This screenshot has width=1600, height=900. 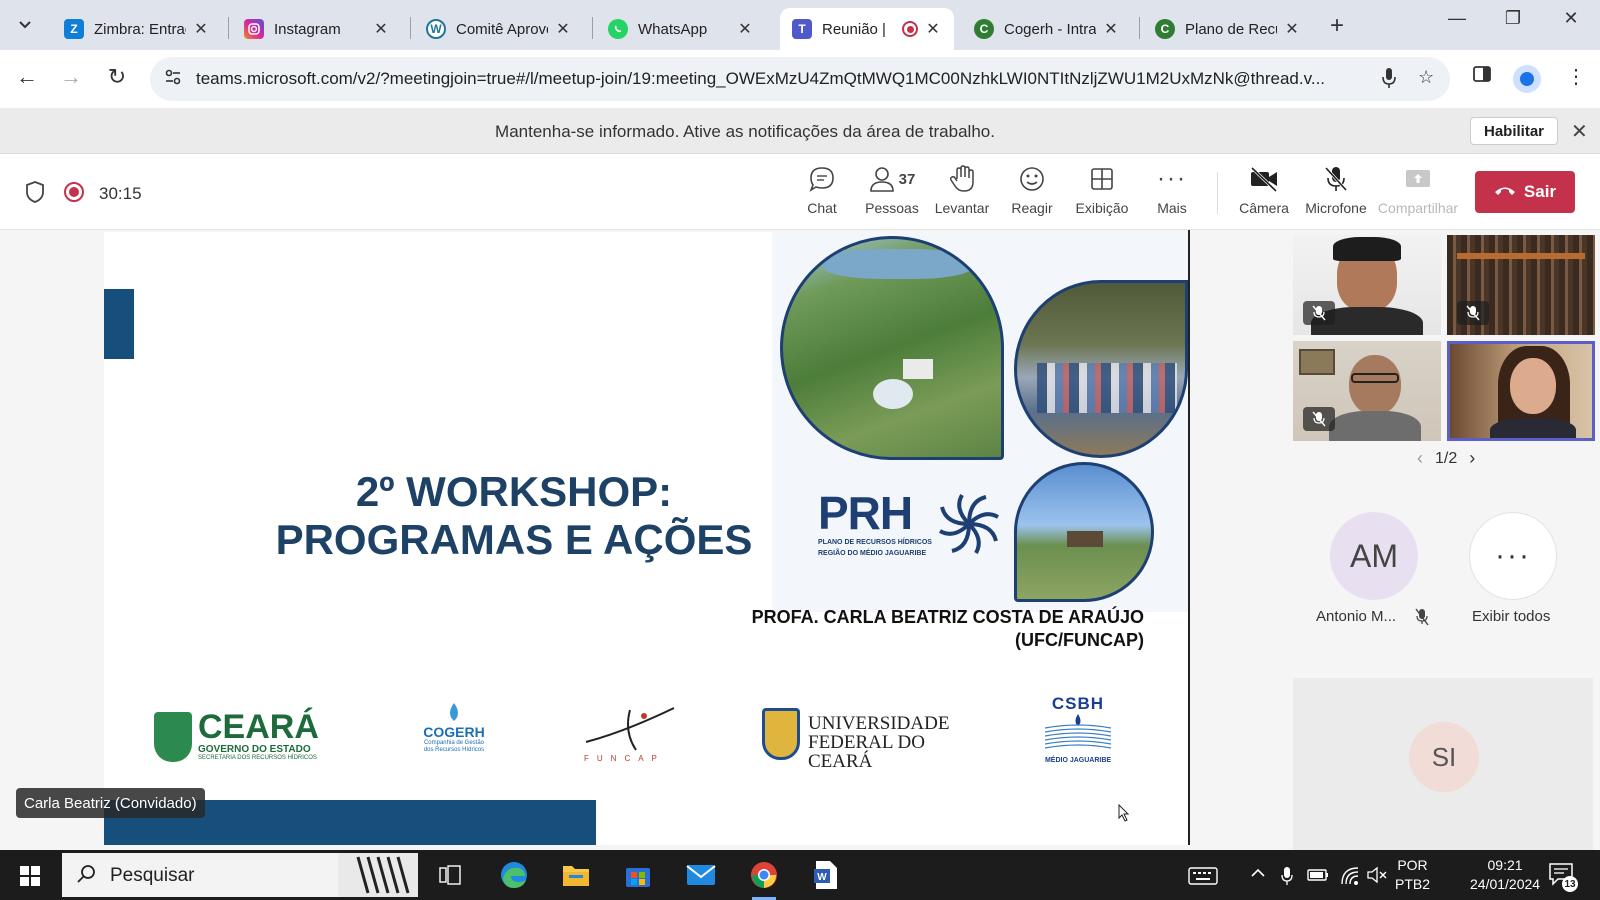 I want to click on chevron-right-icon: ›, so click(x=1472, y=458).